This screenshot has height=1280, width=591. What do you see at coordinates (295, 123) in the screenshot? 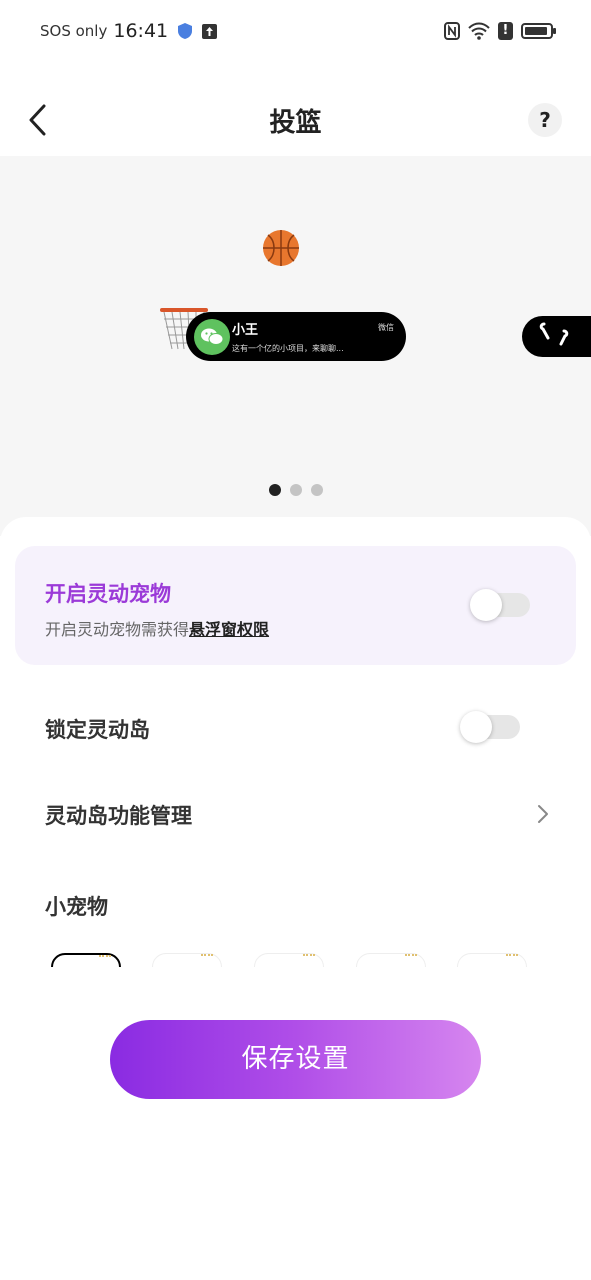
I see `page-title: 投篮` at bounding box center [295, 123].